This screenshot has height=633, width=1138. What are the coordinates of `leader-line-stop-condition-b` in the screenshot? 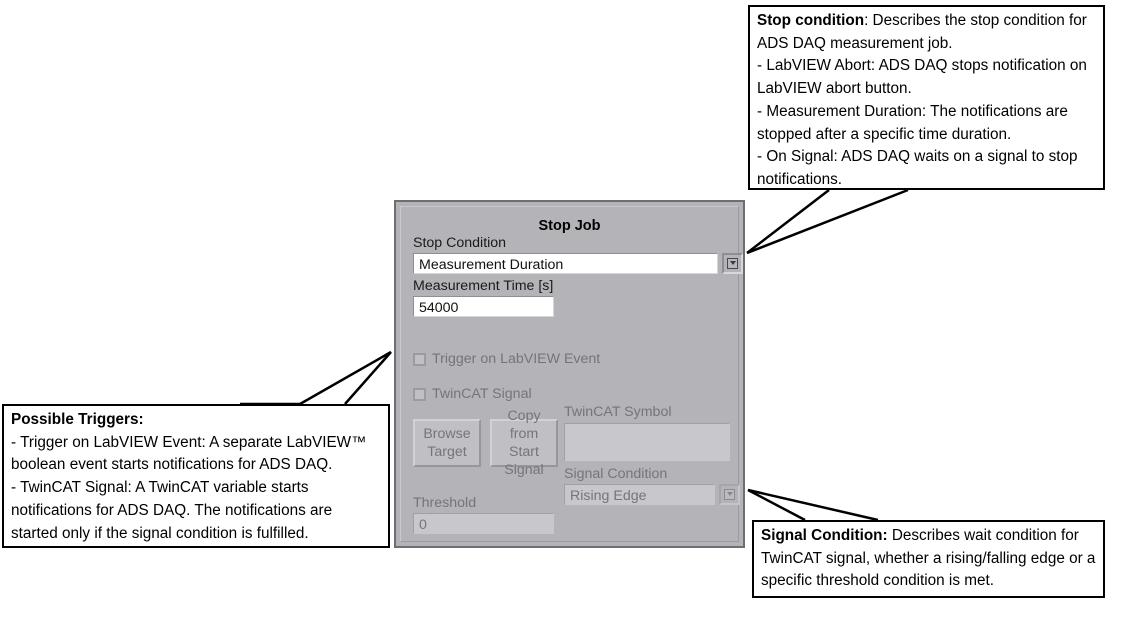 It's located at (827, 221).